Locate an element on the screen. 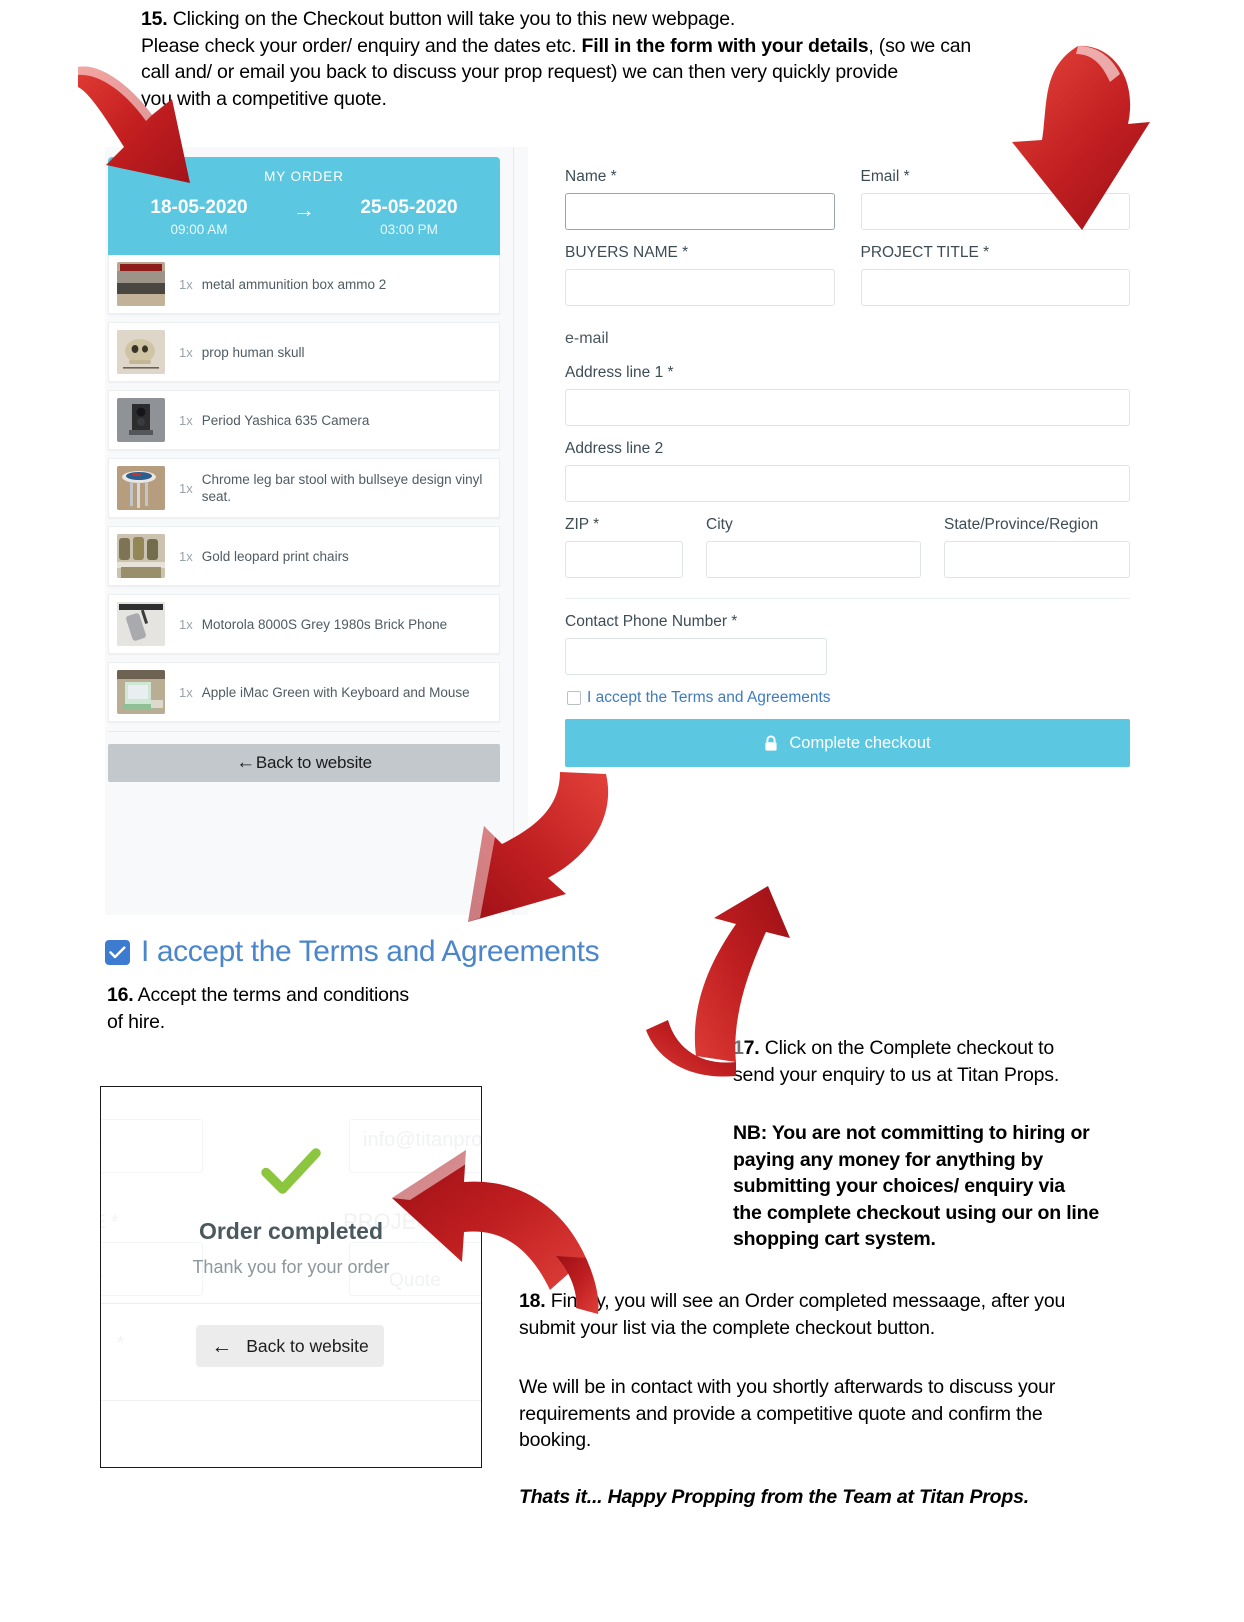 The image size is (1244, 1622). step-16-number: 16. is located at coordinates (120, 995).